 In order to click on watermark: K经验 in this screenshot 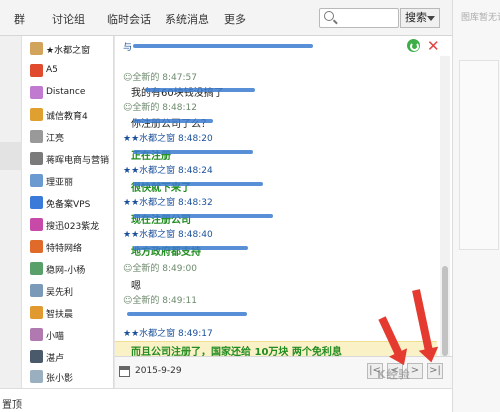, I will do `click(394, 374)`.